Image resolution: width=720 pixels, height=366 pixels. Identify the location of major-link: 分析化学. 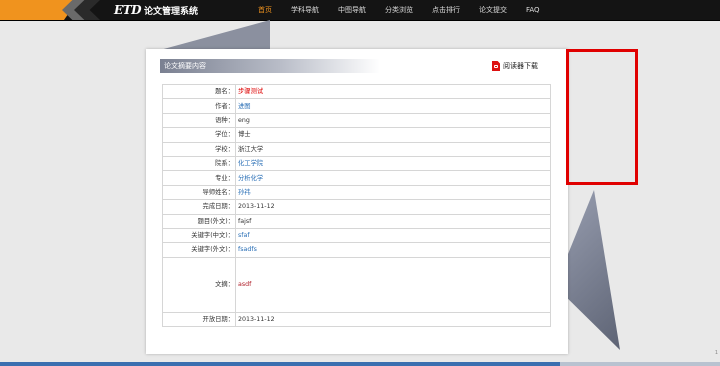
(393, 178).